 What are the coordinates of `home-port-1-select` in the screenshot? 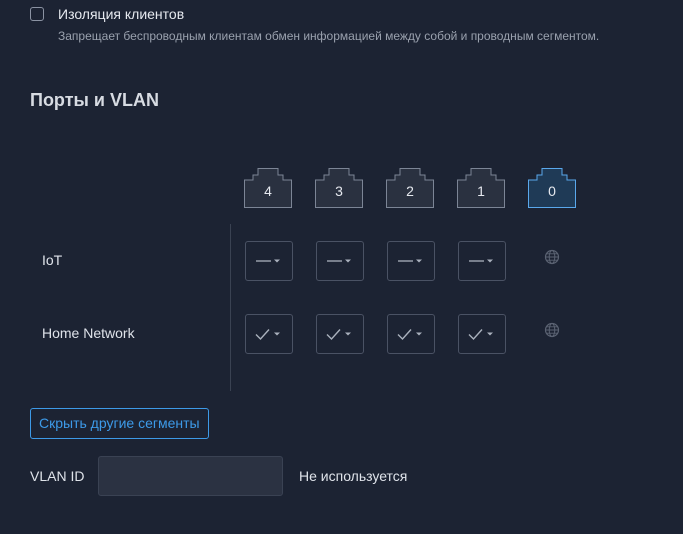 It's located at (482, 334).